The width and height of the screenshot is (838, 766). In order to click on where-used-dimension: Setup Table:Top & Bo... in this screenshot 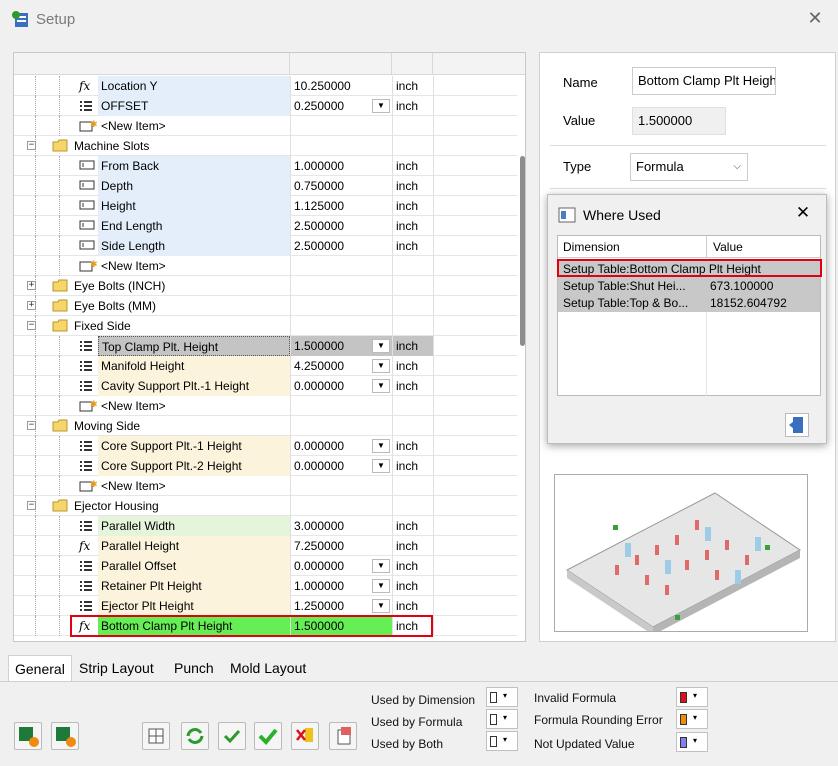, I will do `click(626, 303)`.